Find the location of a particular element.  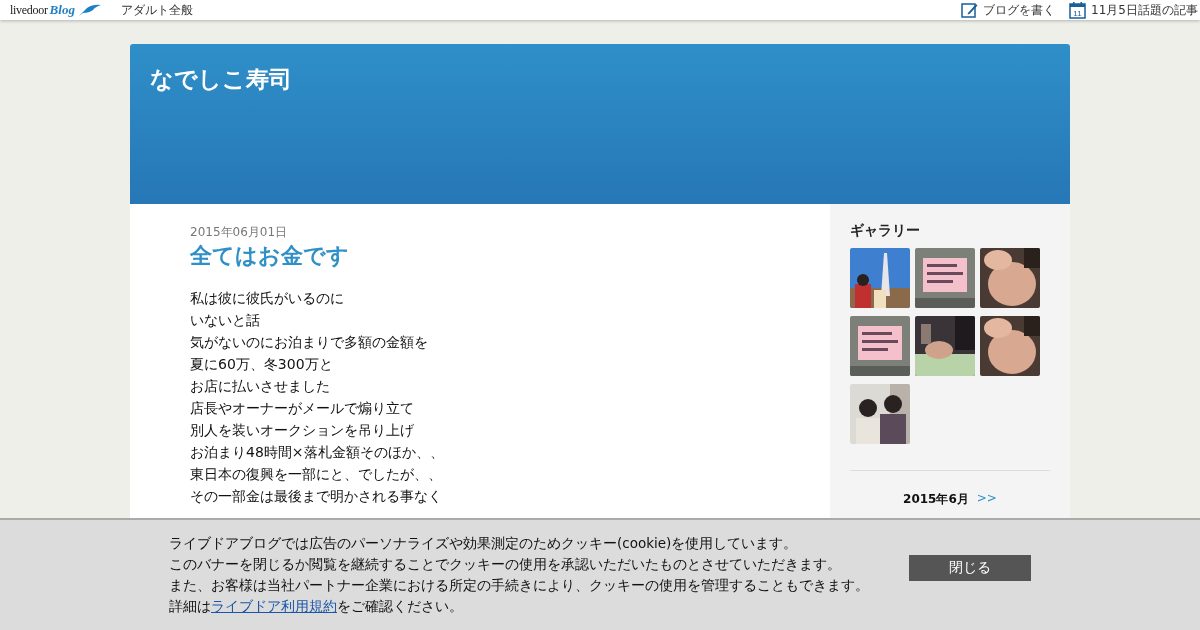

body-text-line: お泊まり48時間×落札金額そのほか、、 is located at coordinates (317, 452).